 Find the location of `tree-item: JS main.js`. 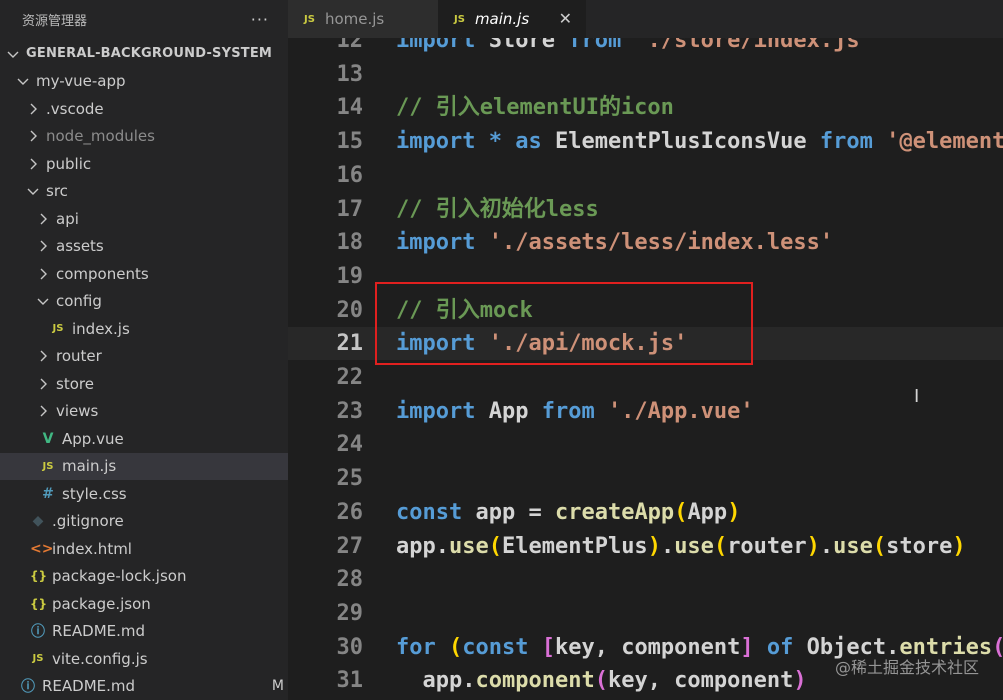

tree-item: JS main.js is located at coordinates (144, 466).